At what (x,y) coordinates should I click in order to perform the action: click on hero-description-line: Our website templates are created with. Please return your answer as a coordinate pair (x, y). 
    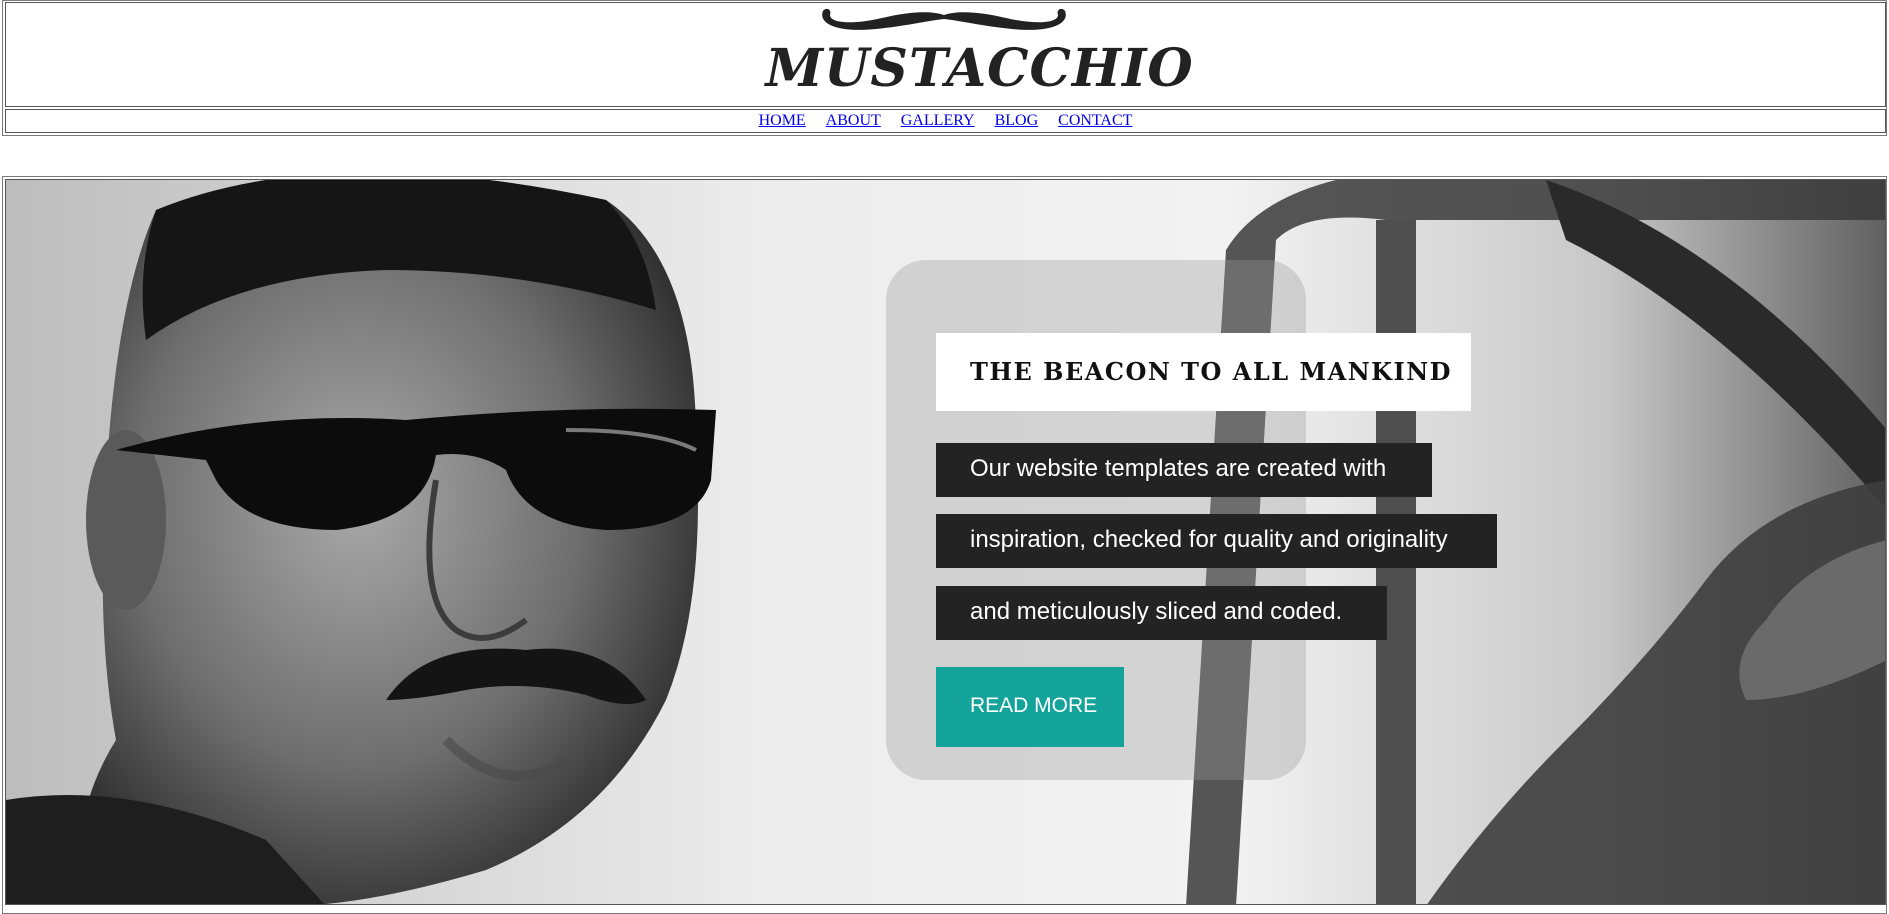
    Looking at the image, I should click on (1184, 470).